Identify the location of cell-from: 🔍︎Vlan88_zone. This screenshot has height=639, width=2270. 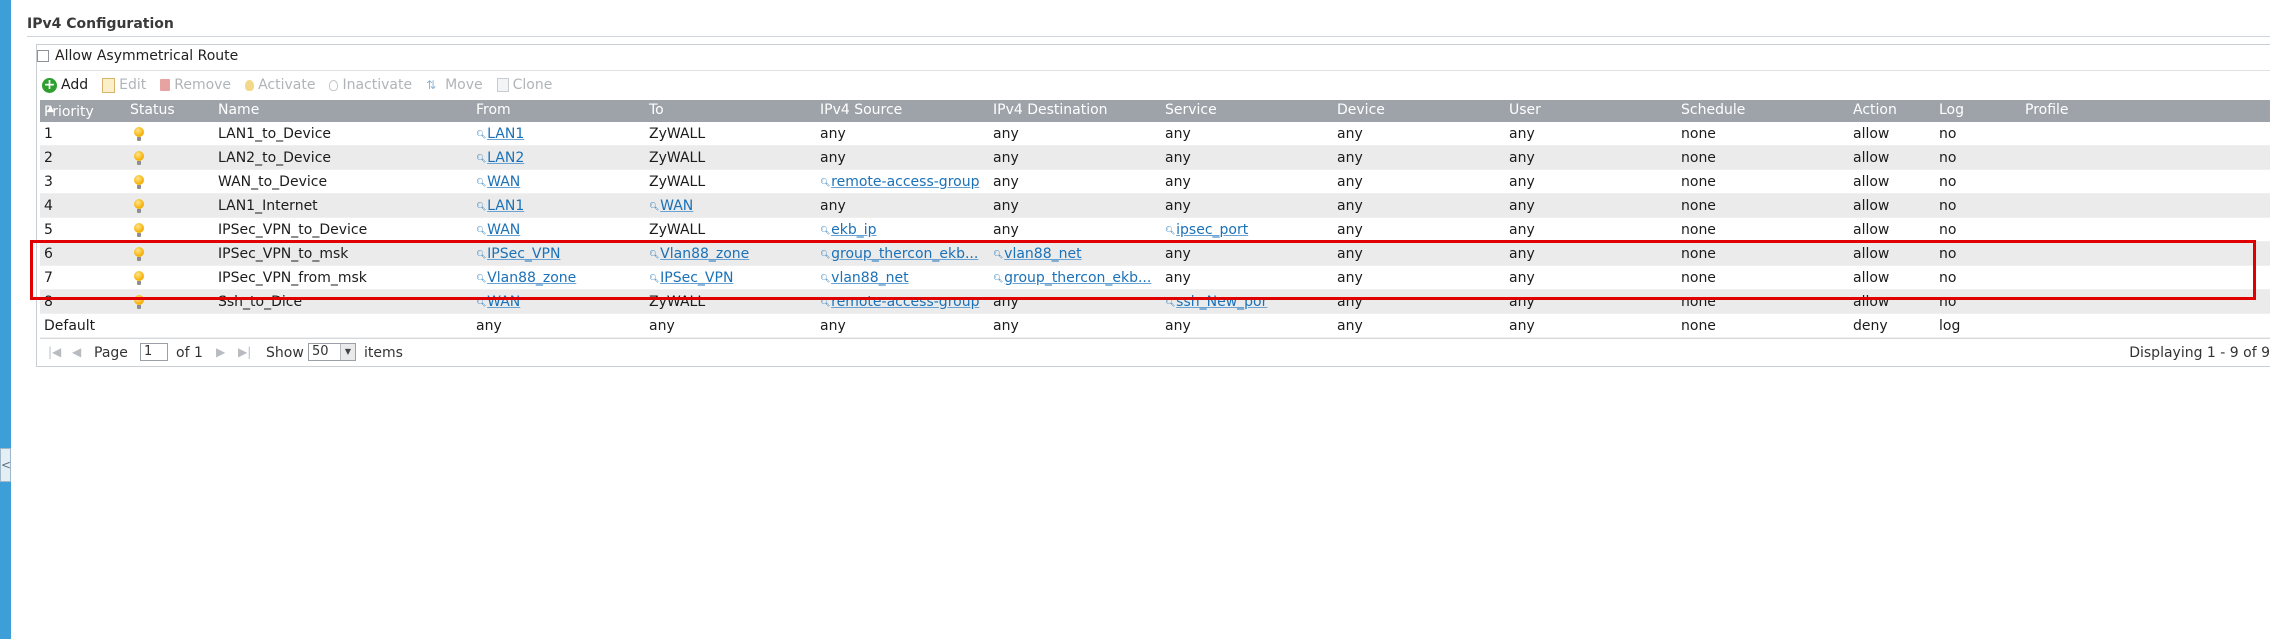
(558, 278).